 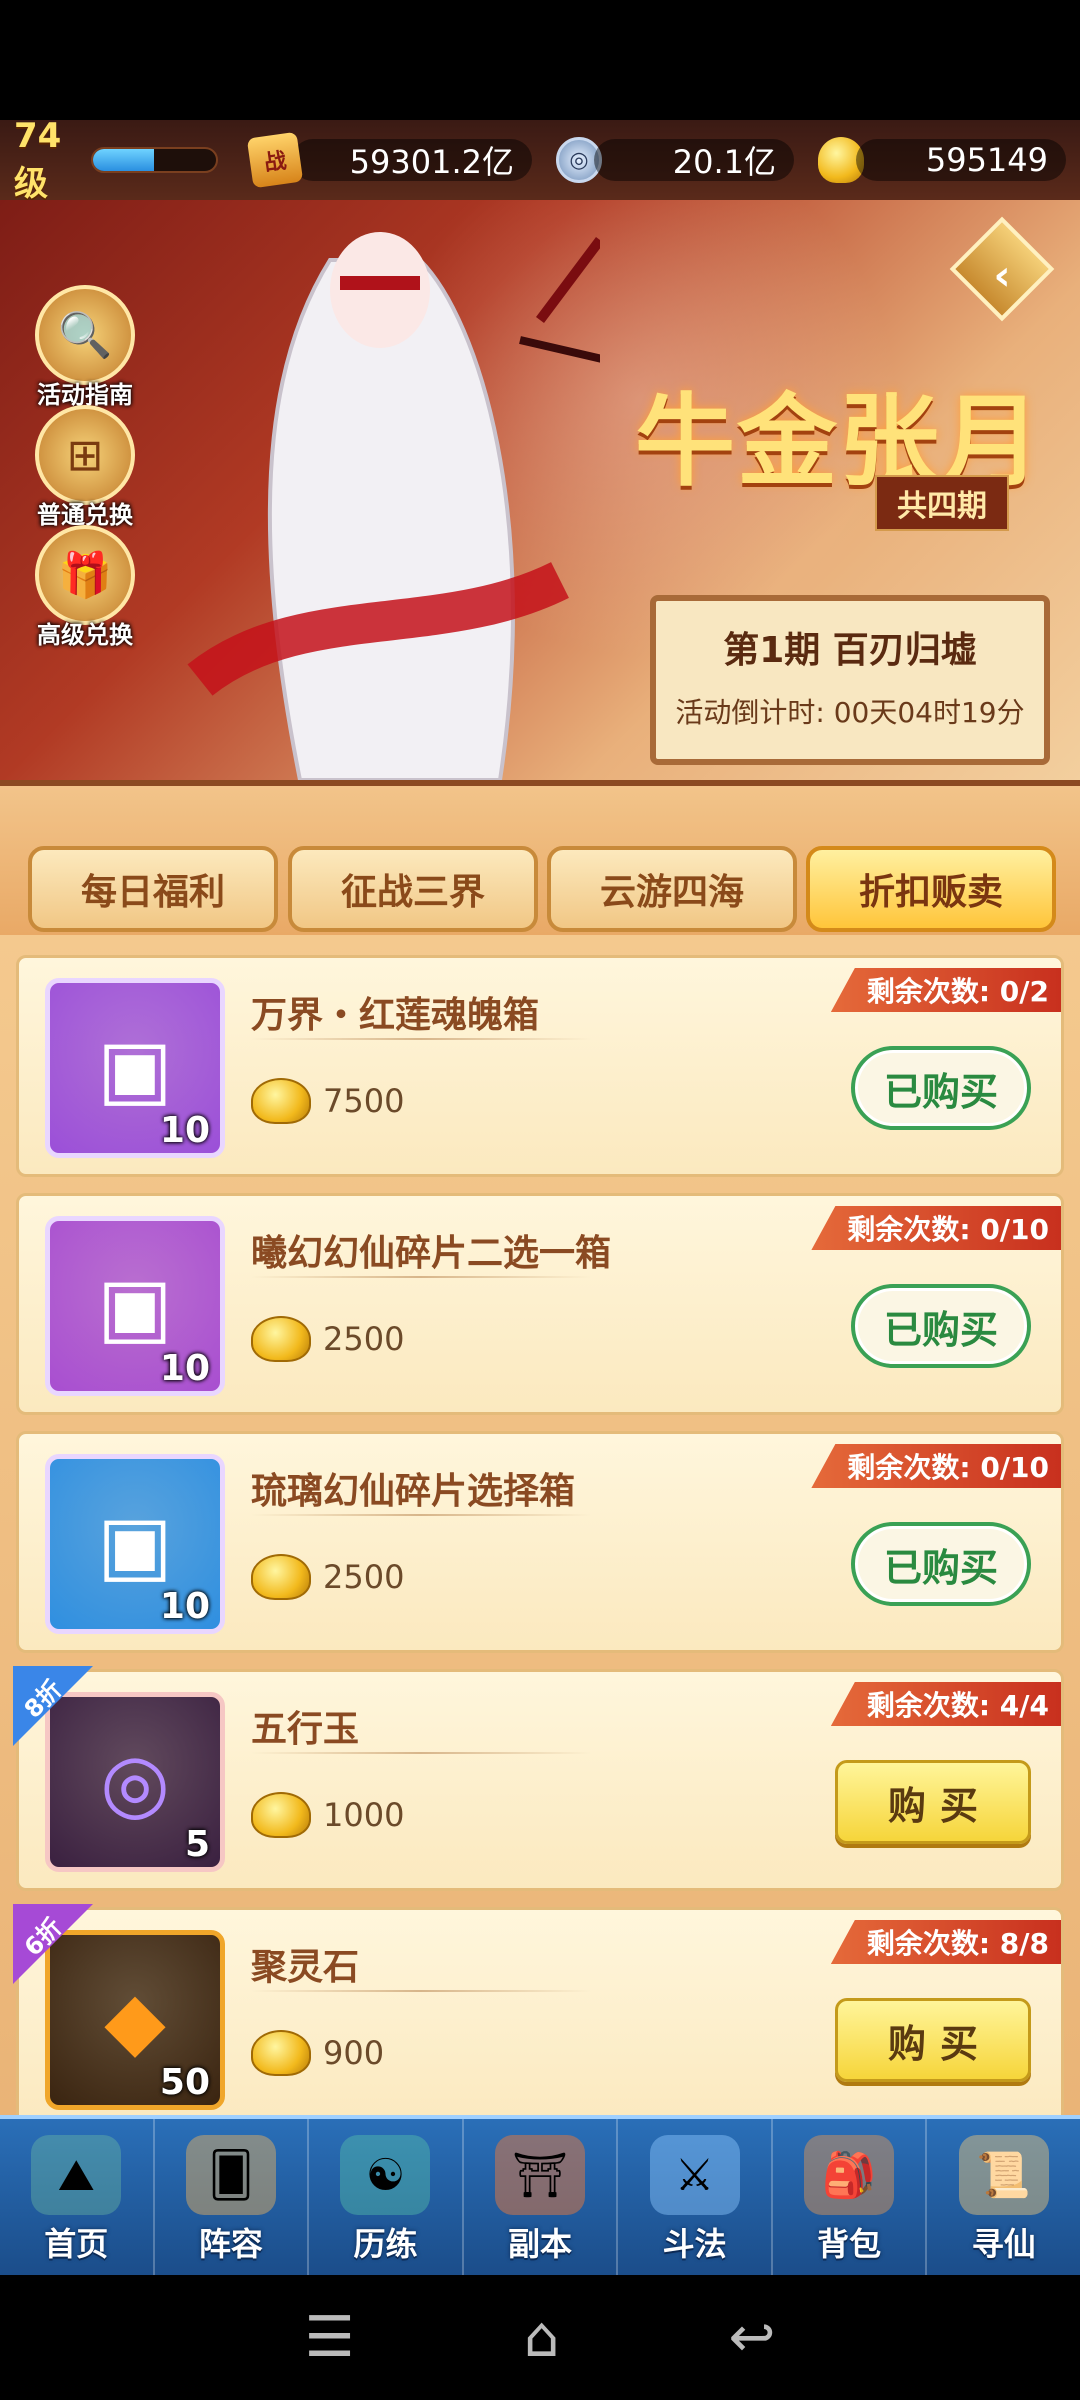 I want to click on nav-seek: 📜 寻仙, so click(x=1003, y=2197).